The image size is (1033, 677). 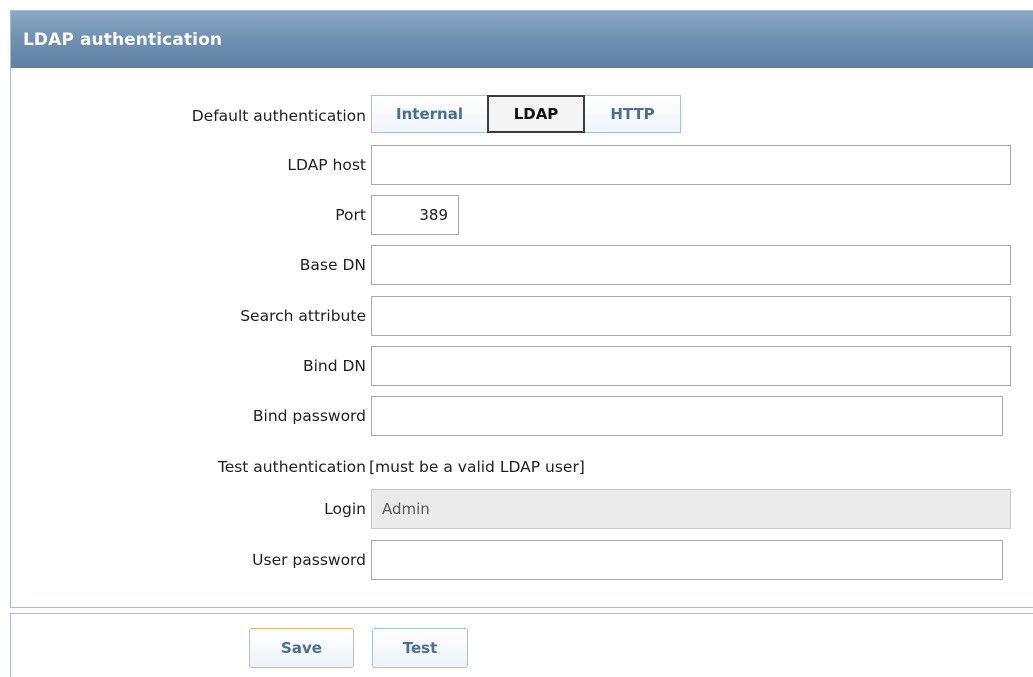 What do you see at coordinates (691, 509) in the screenshot?
I see `login-input` at bounding box center [691, 509].